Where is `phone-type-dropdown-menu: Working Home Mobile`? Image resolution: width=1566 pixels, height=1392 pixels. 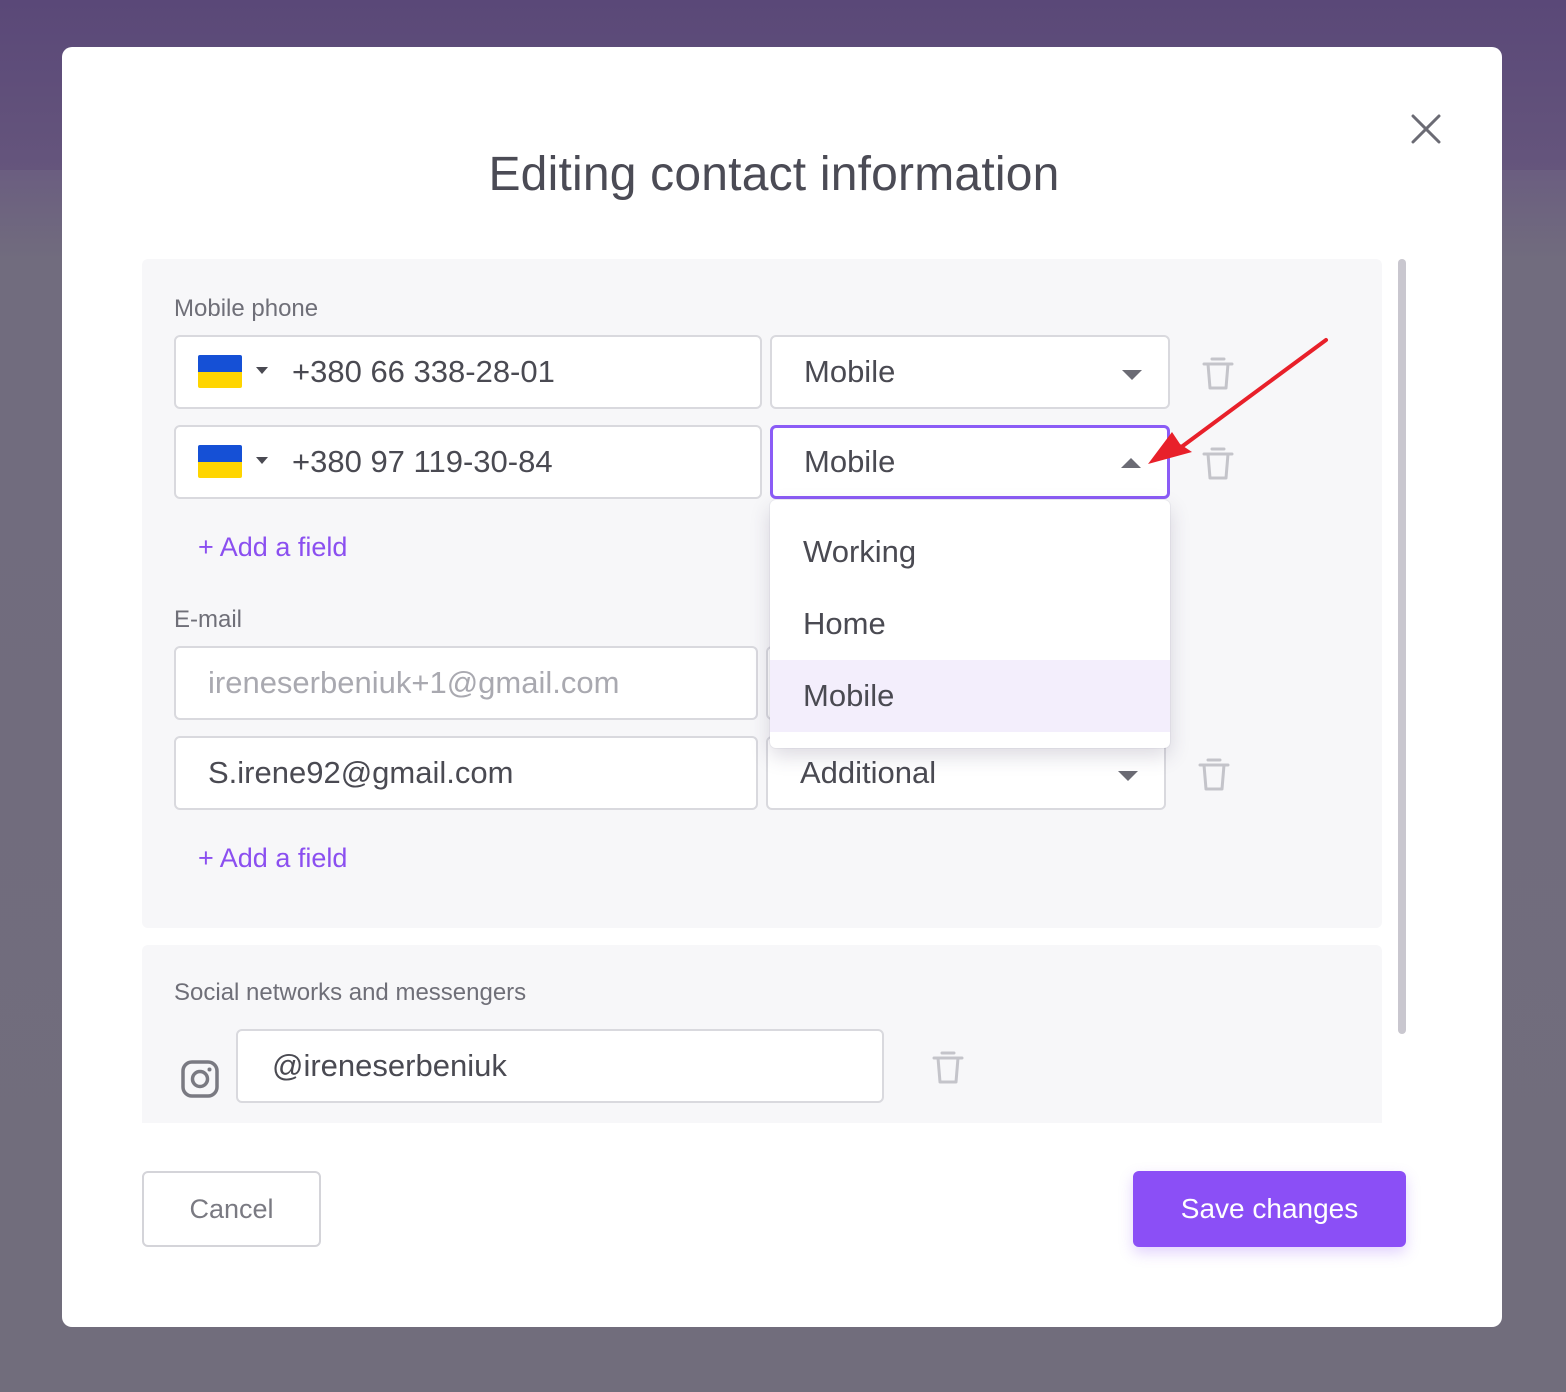 phone-type-dropdown-menu: Working Home Mobile is located at coordinates (970, 624).